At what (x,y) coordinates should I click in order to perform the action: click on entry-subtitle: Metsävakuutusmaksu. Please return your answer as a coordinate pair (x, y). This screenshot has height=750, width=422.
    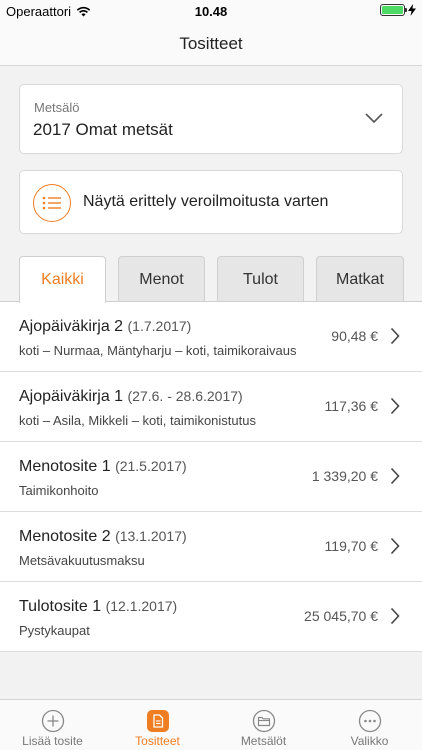
    Looking at the image, I should click on (82, 560).